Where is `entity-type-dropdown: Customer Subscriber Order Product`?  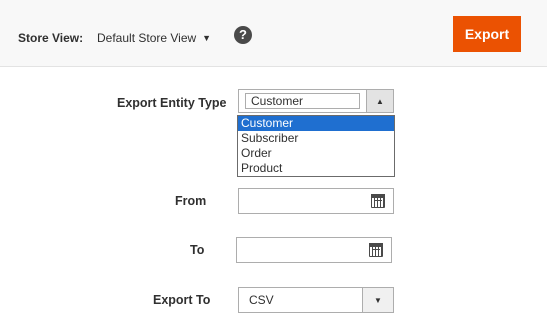 entity-type-dropdown: Customer Subscriber Order Product is located at coordinates (316, 146).